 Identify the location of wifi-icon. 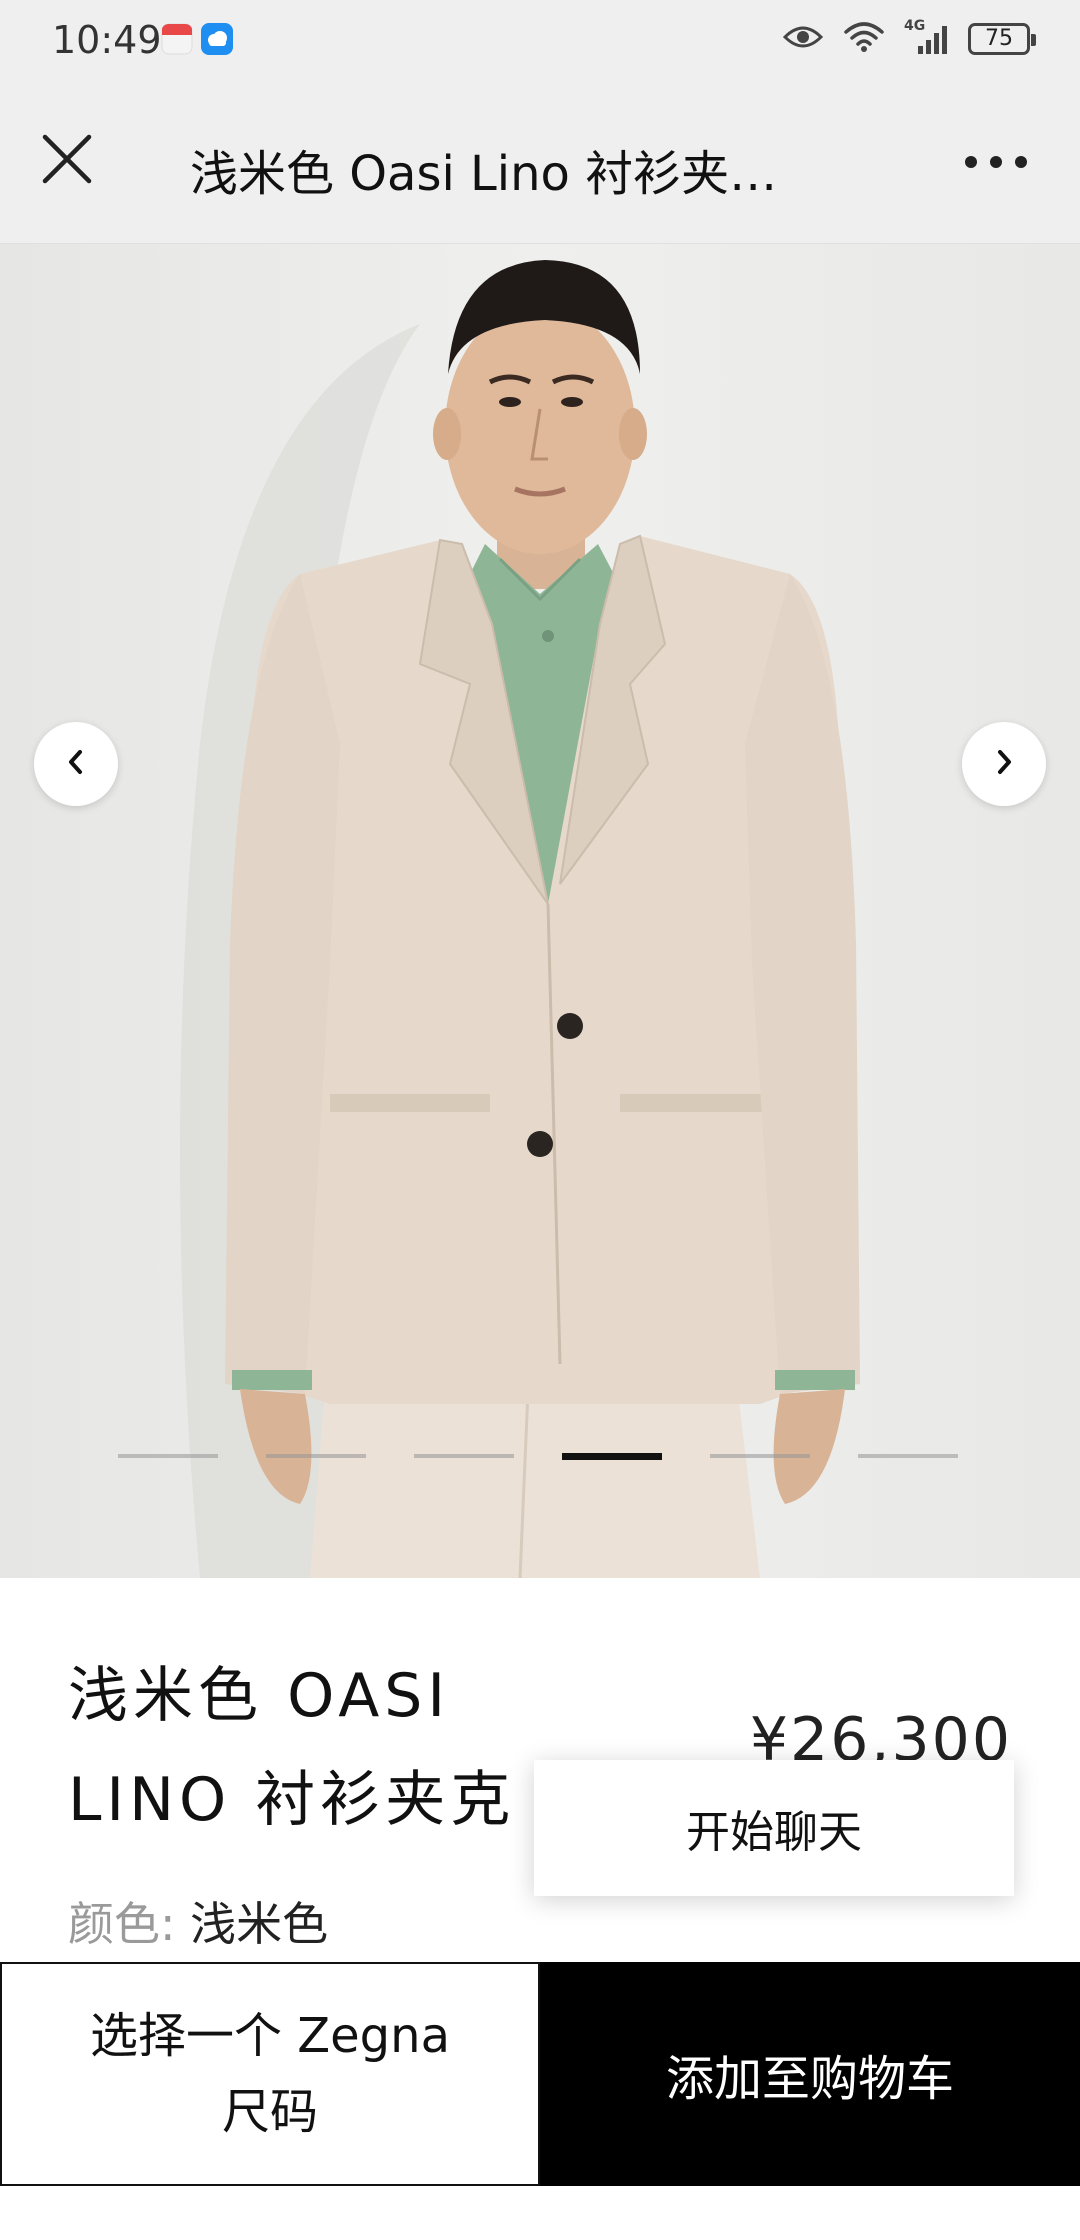
(864, 39).